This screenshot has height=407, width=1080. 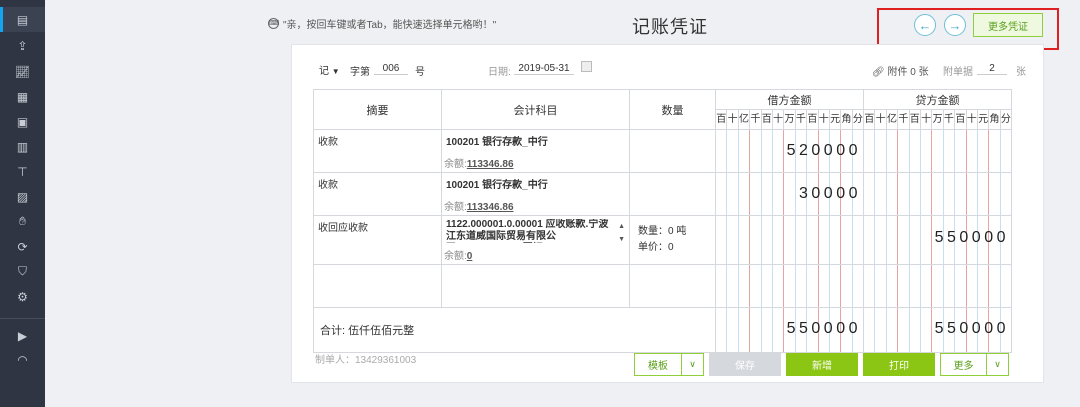 I want to click on more-button: 更多 ∨, so click(x=974, y=364).